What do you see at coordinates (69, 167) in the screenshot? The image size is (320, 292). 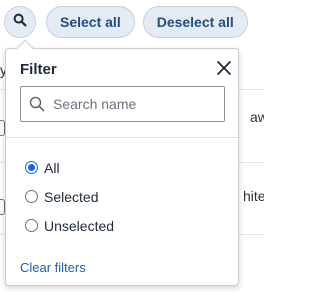 I see `filter-option-all: All` at bounding box center [69, 167].